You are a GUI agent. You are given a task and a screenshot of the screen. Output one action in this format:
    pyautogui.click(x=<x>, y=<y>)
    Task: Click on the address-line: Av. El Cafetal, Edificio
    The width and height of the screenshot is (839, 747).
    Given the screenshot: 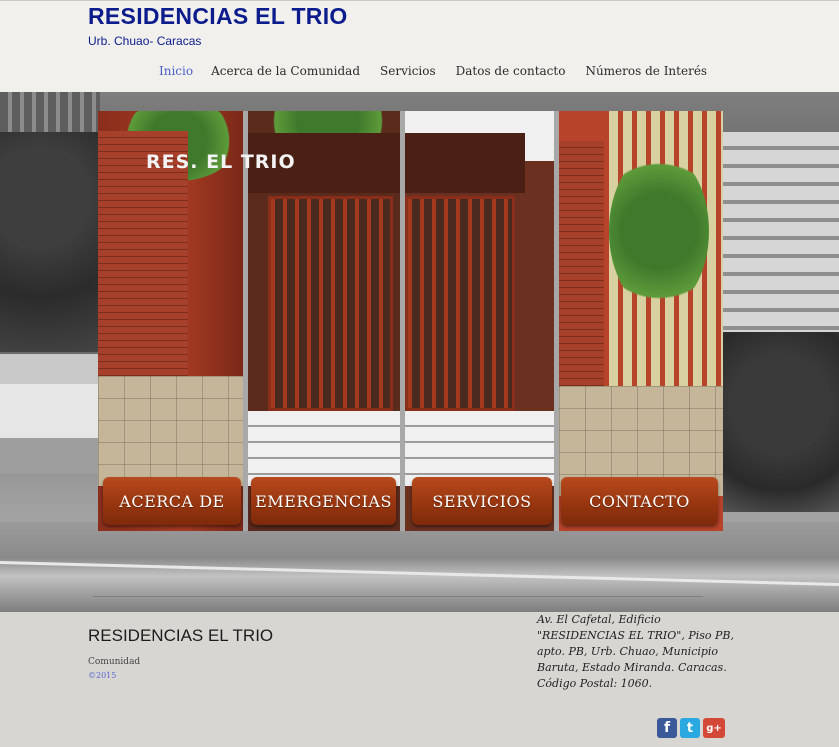 What is the action you would take?
    pyautogui.click(x=599, y=619)
    